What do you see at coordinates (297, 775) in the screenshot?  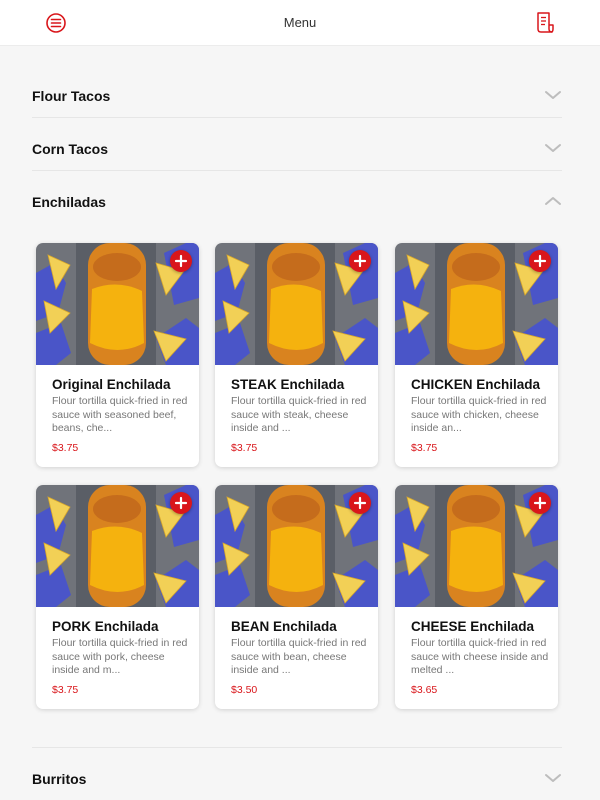 I see `category-burritos: Burritos` at bounding box center [297, 775].